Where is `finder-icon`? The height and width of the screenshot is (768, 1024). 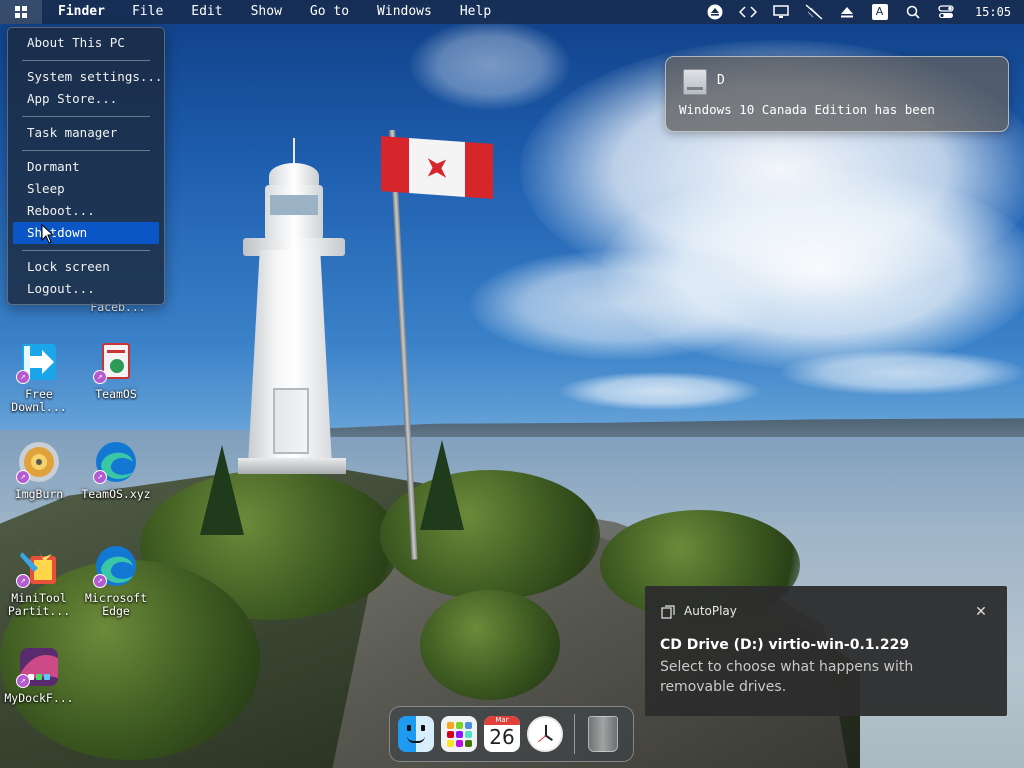
finder-icon is located at coordinates (416, 734).